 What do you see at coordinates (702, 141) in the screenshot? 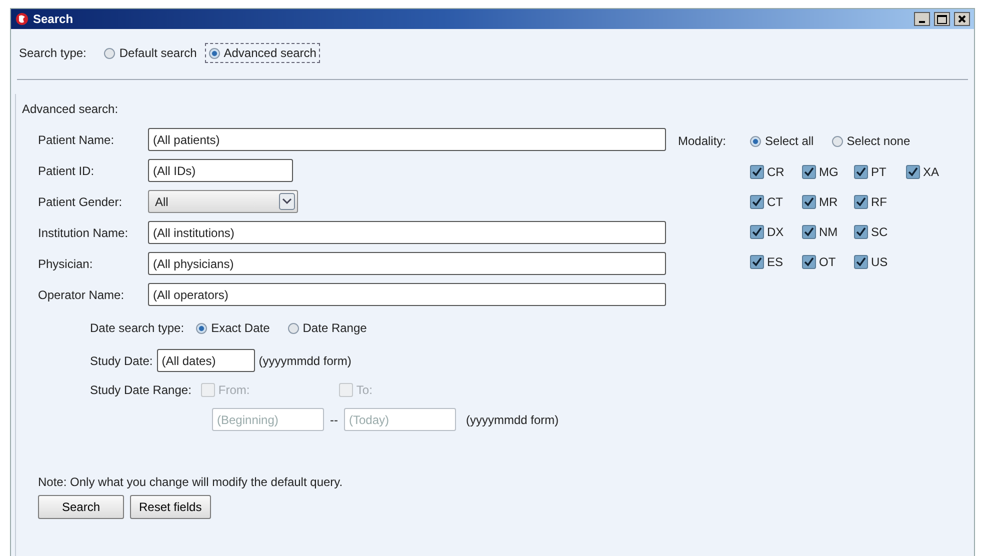
I see `modality-label: Modality:` at bounding box center [702, 141].